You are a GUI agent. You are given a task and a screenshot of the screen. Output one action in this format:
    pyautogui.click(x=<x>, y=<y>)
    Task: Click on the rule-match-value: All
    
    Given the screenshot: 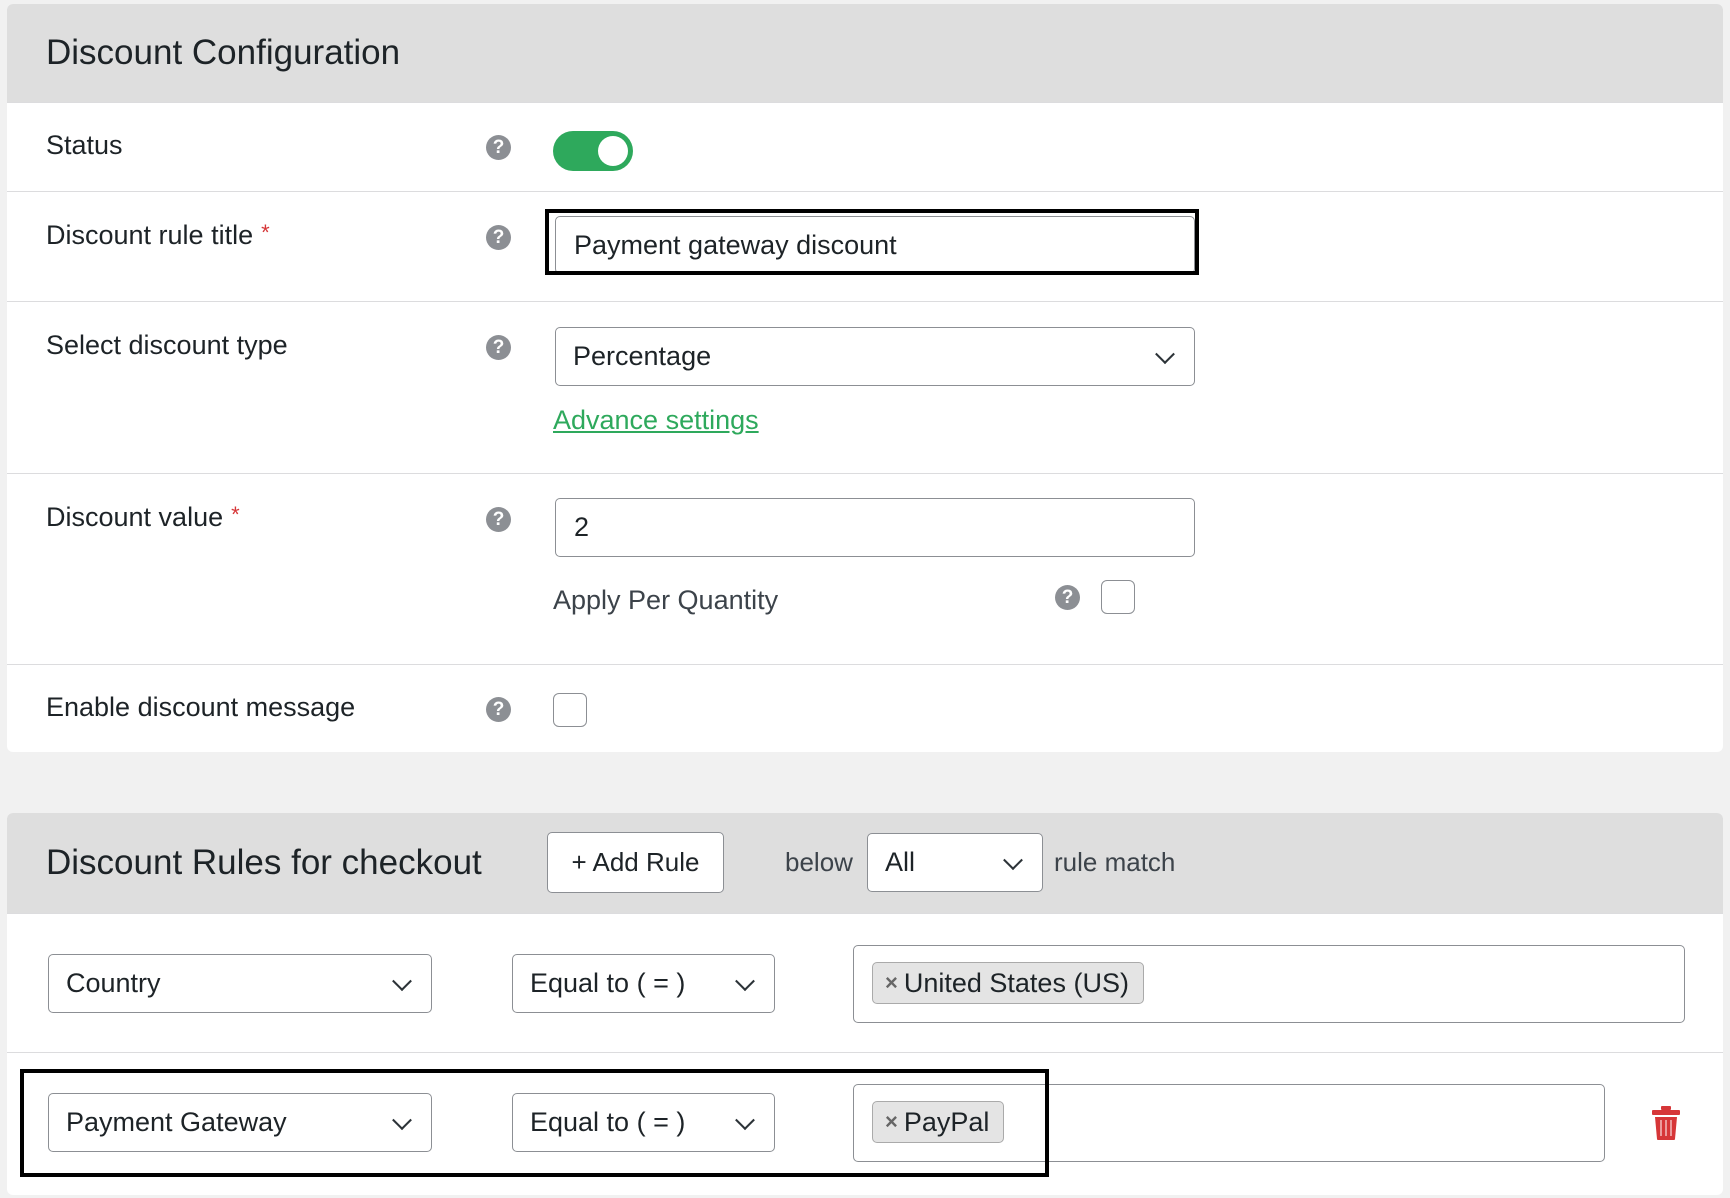 What is the action you would take?
    pyautogui.click(x=900, y=862)
    